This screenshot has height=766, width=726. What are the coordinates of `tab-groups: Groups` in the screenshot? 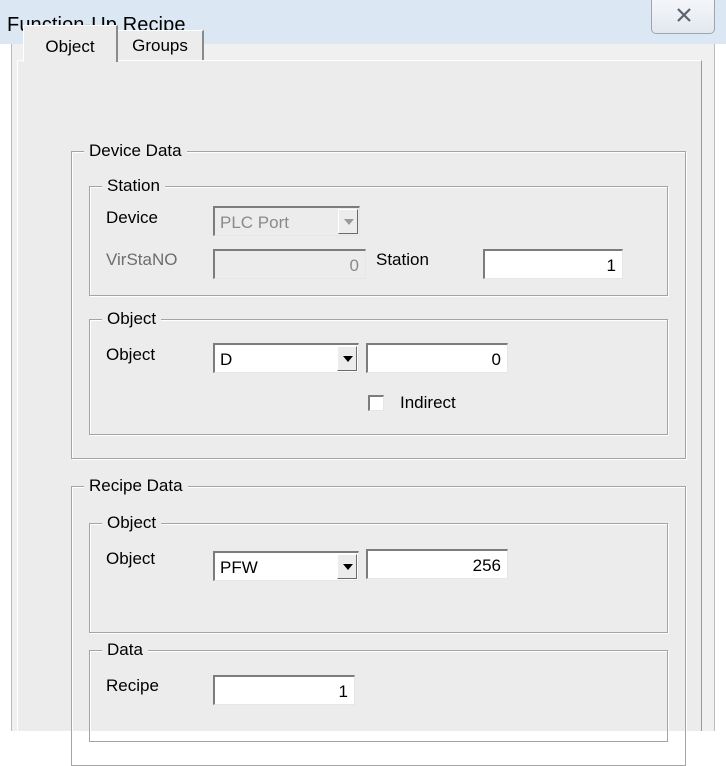 It's located at (160, 45).